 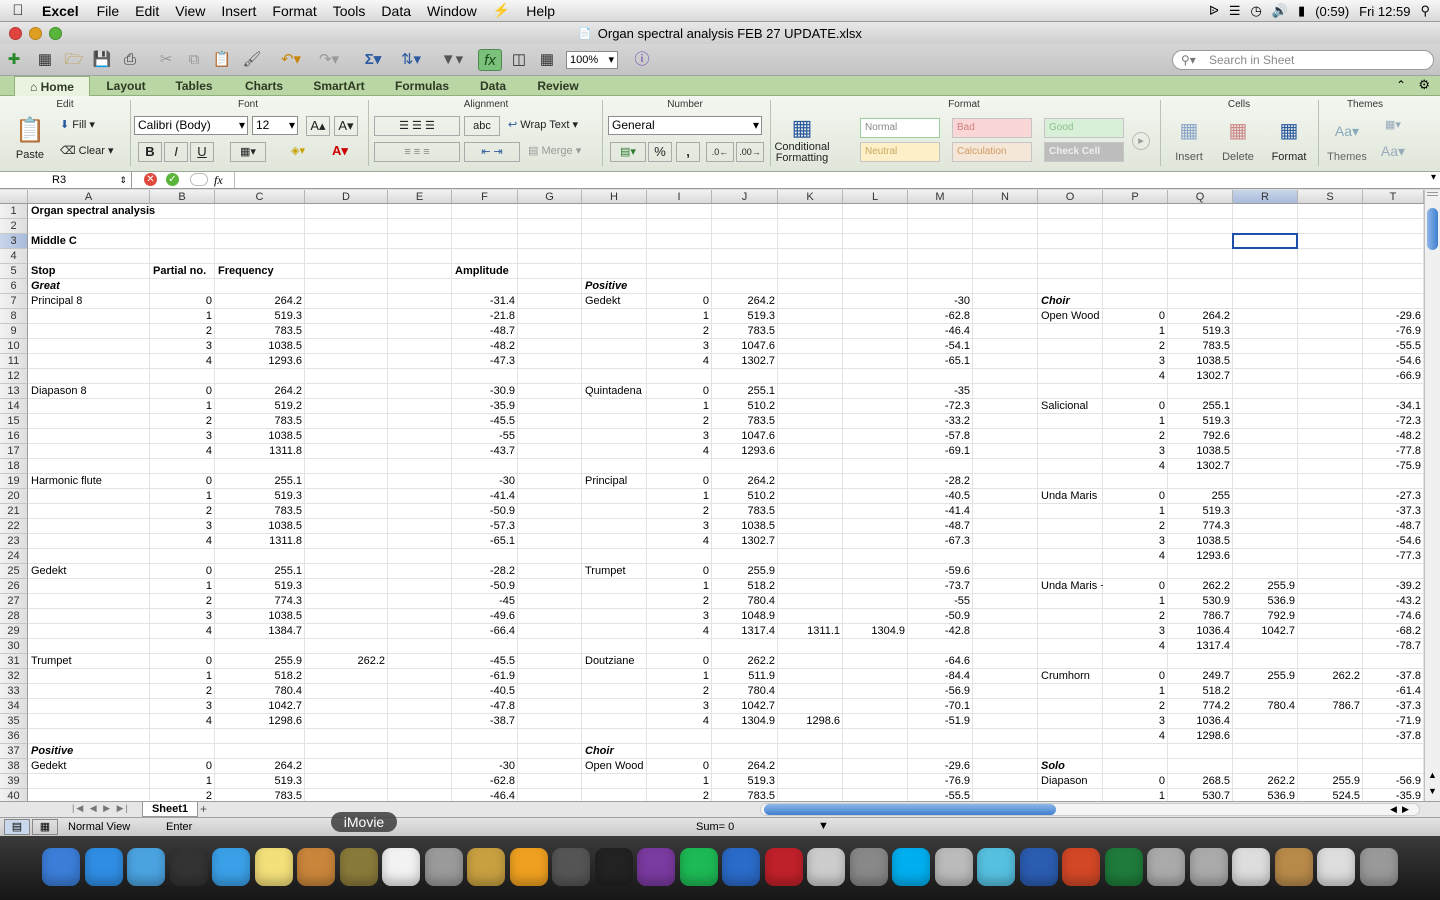 What do you see at coordinates (745, 721) in the screenshot?
I see `cell-J35: 1304.9` at bounding box center [745, 721].